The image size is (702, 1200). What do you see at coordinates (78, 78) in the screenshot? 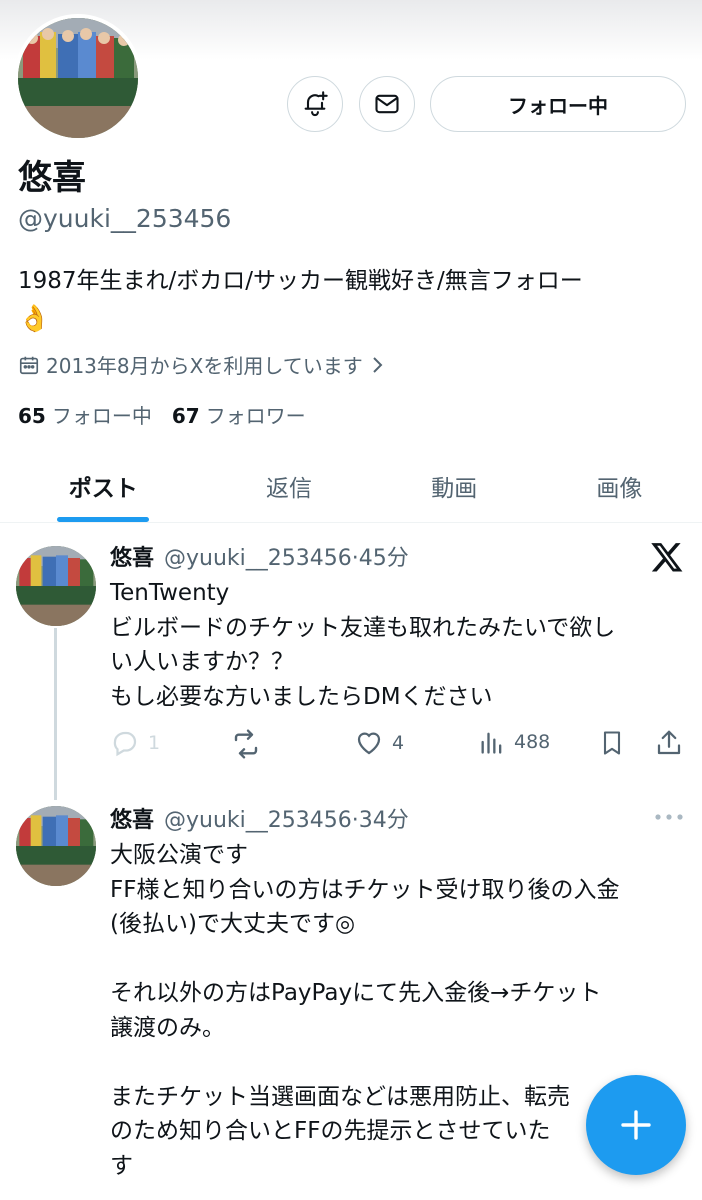
I see `profile-avatar` at bounding box center [78, 78].